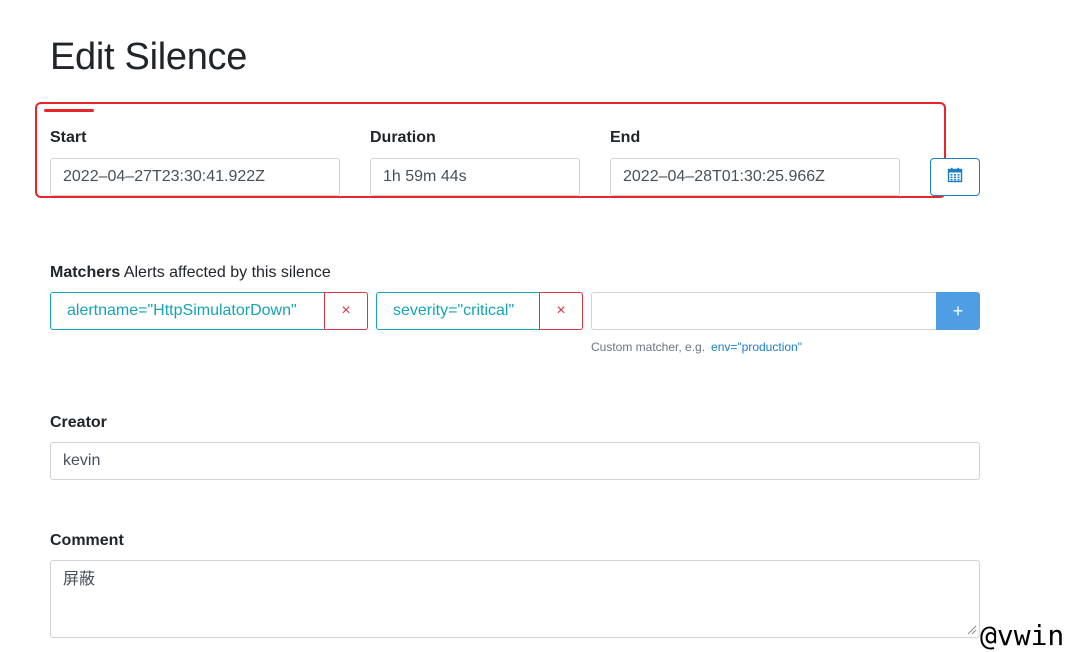 This screenshot has height=652, width=1071. I want to click on creator-input: kevin, so click(515, 461).